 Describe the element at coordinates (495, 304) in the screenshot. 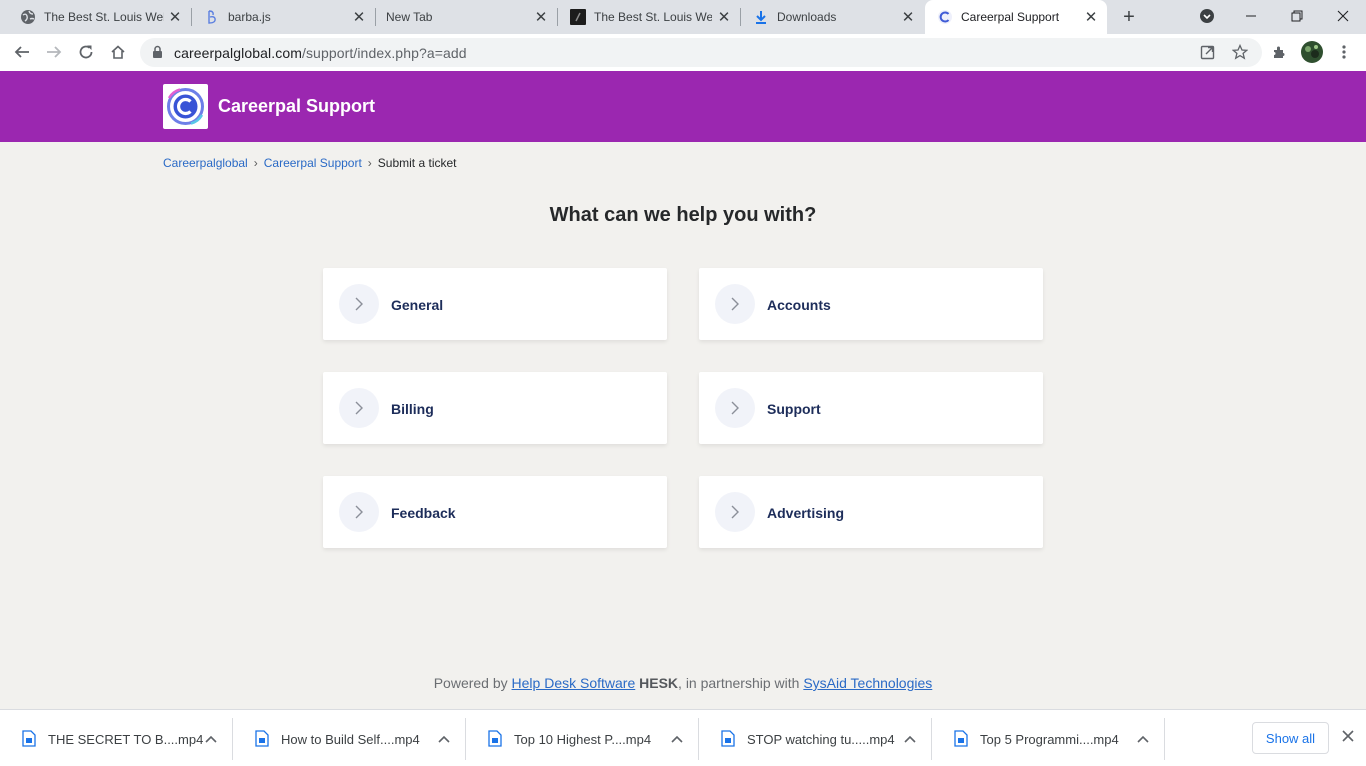

I see `category-card-general: General` at that location.